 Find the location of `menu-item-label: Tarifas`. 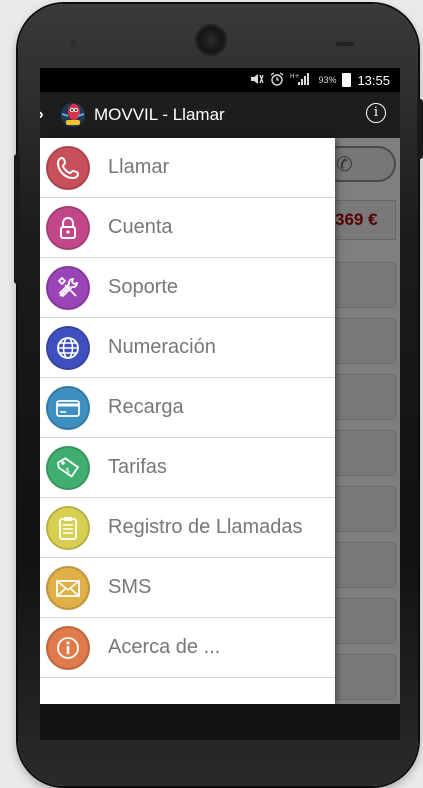

menu-item-label: Tarifas is located at coordinates (137, 467).